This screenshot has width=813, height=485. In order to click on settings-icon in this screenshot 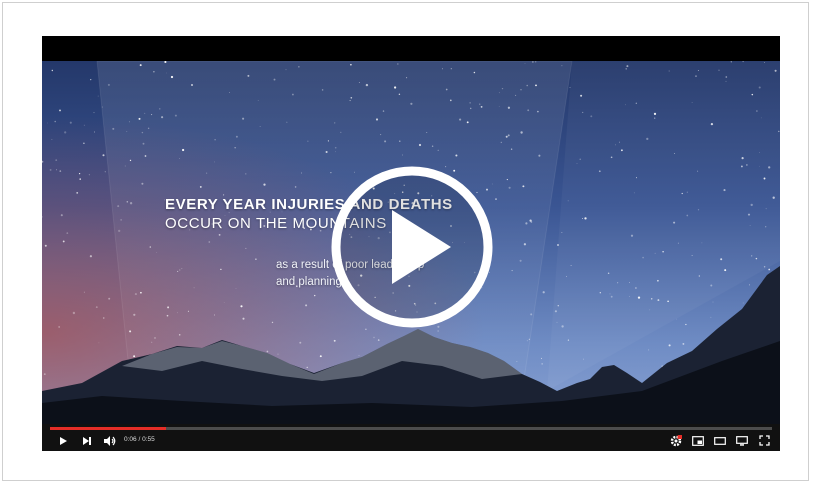, I will do `click(676, 440)`.